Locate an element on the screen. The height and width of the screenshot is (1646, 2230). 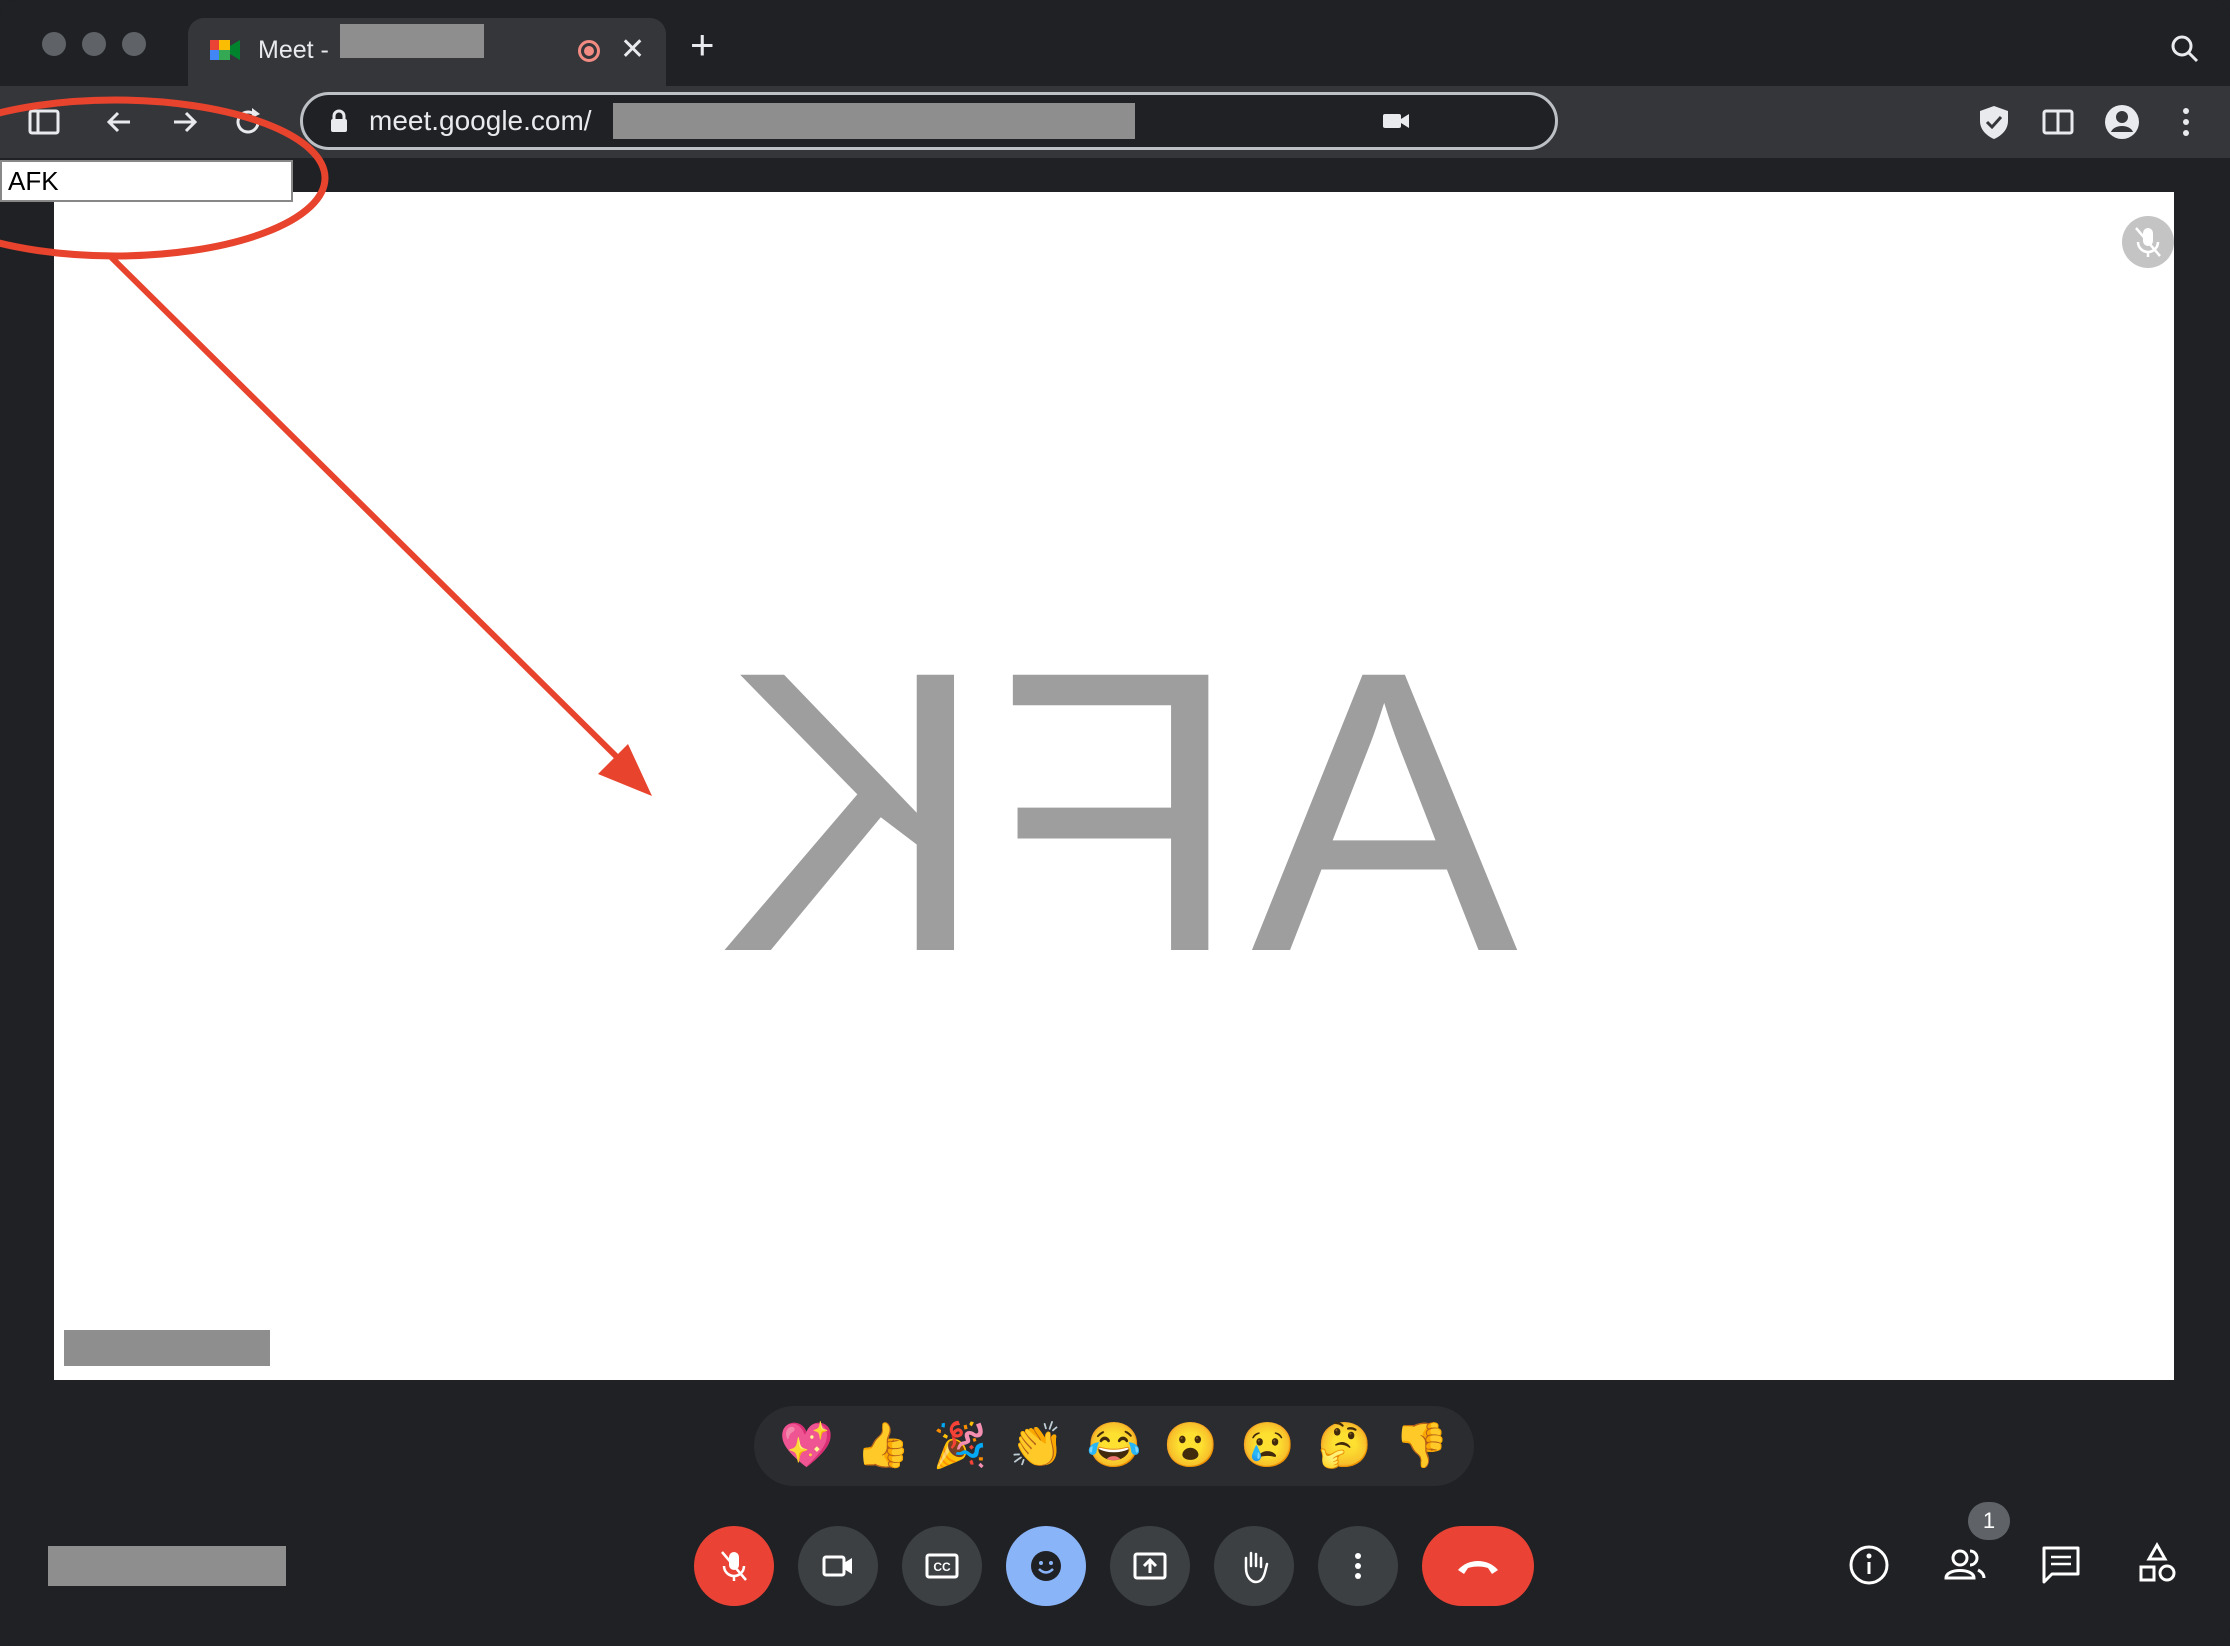
close-window-button is located at coordinates (54, 44).